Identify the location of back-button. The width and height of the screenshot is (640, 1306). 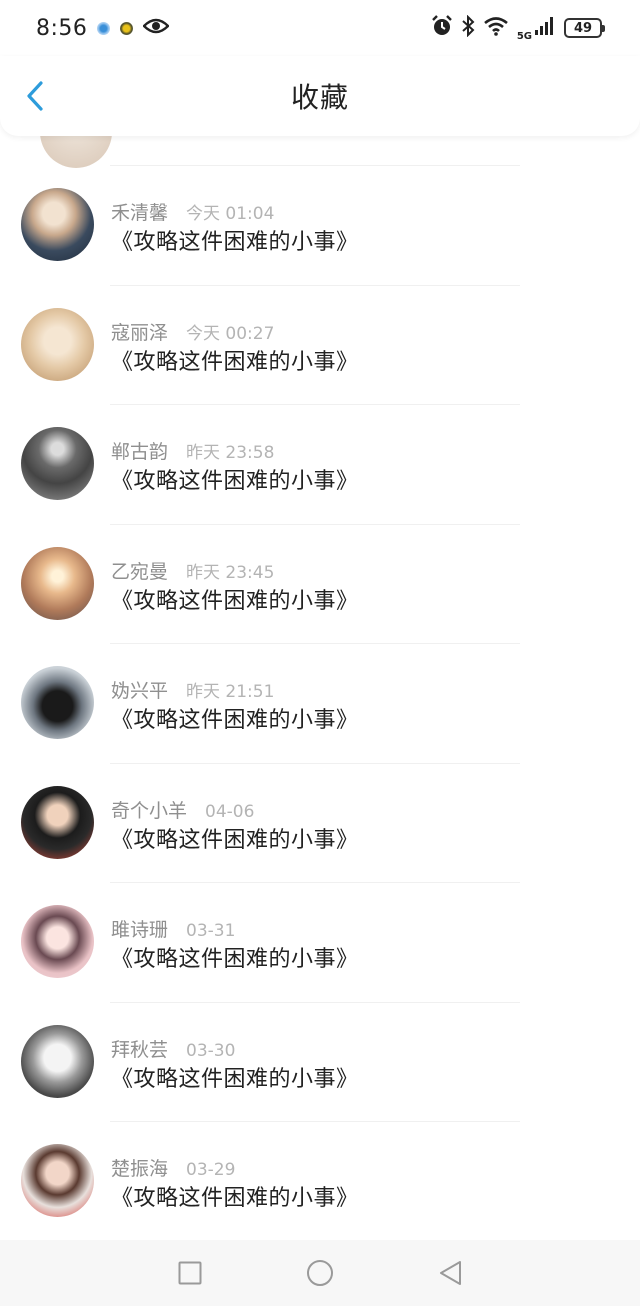
(35, 96).